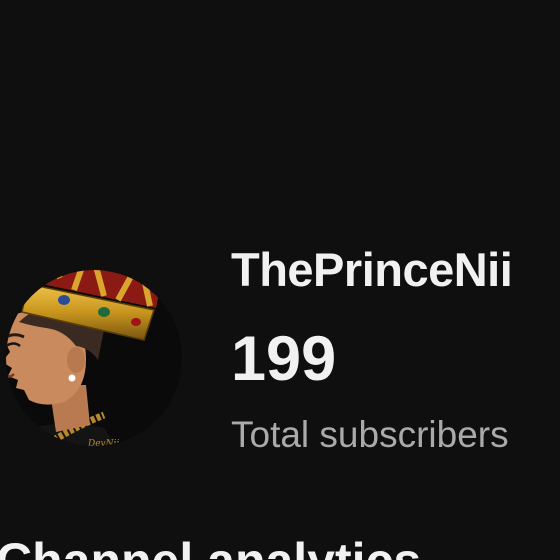 This screenshot has width=560, height=560. I want to click on crowned-prince-avatar-icon: DevNii, so click(94, 359).